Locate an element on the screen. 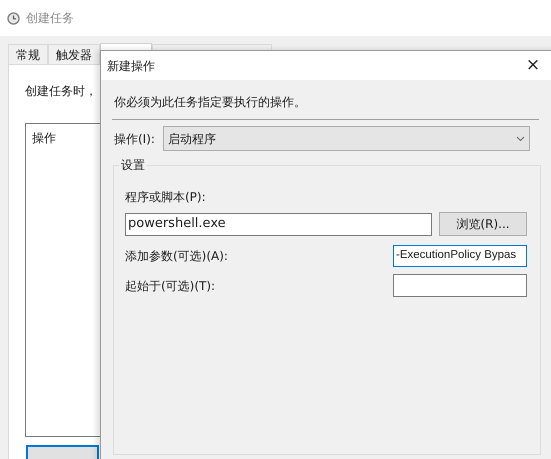 Image resolution: width=551 pixels, height=459 pixels. close-button: × is located at coordinates (533, 65).